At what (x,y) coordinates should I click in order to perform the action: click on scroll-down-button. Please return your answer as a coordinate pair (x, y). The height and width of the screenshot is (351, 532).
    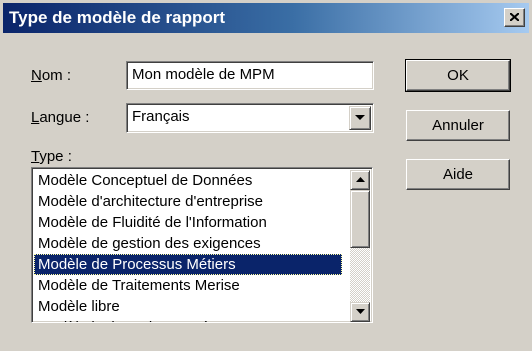
    Looking at the image, I should click on (360, 312).